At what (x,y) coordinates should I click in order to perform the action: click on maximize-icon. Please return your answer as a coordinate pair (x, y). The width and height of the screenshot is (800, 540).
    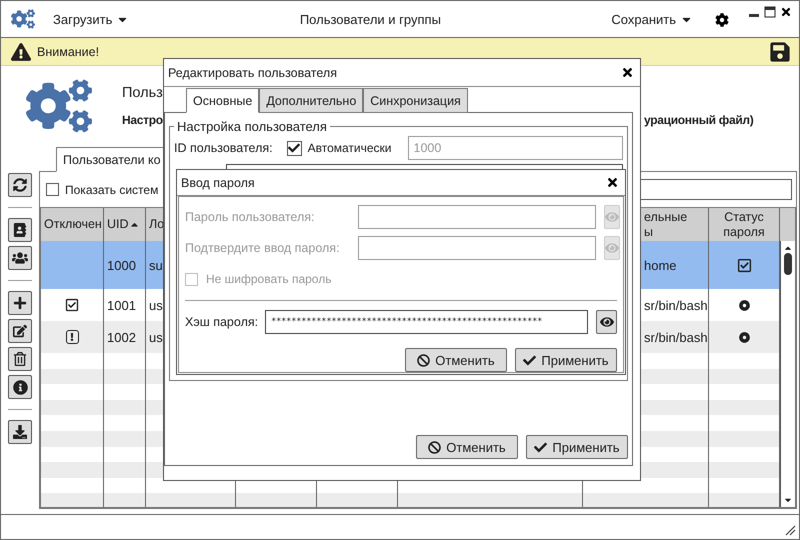
    Looking at the image, I should click on (770, 12).